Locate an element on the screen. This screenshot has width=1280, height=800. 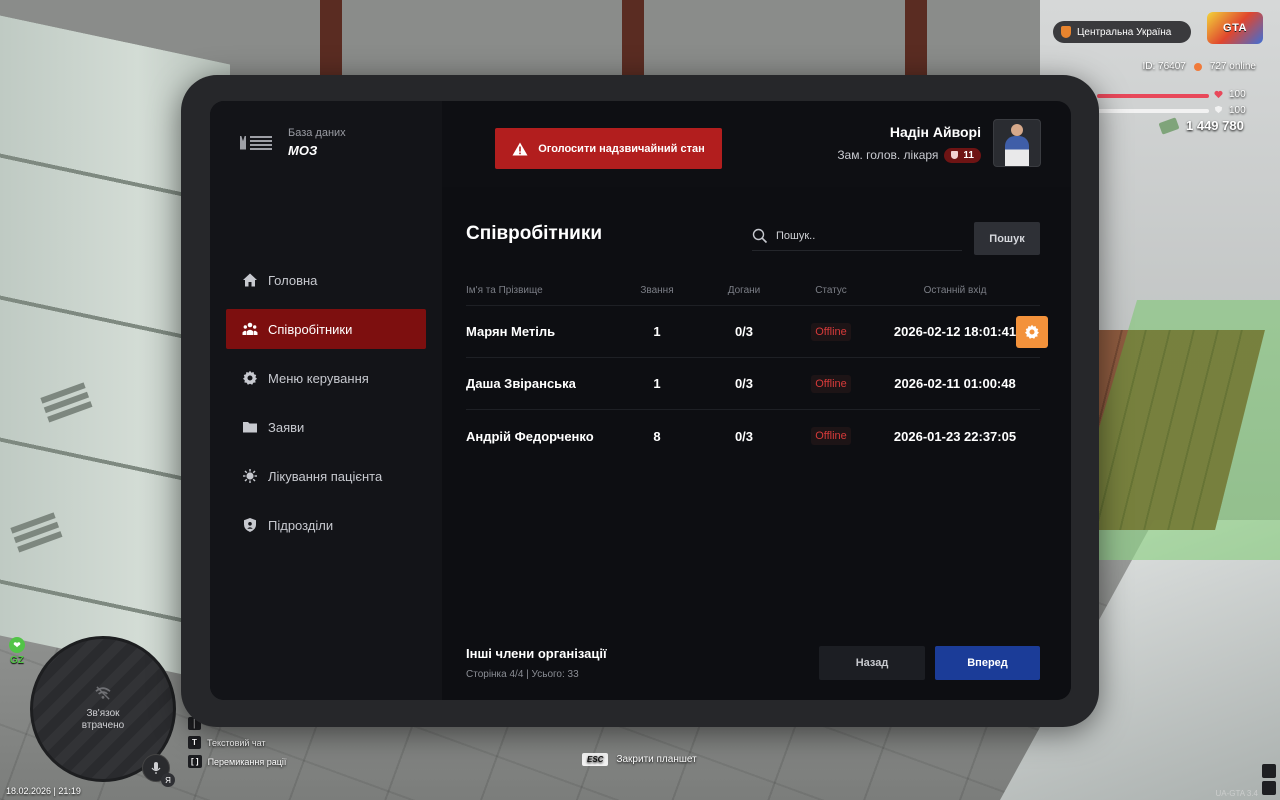
search-box is located at coordinates (857, 236).